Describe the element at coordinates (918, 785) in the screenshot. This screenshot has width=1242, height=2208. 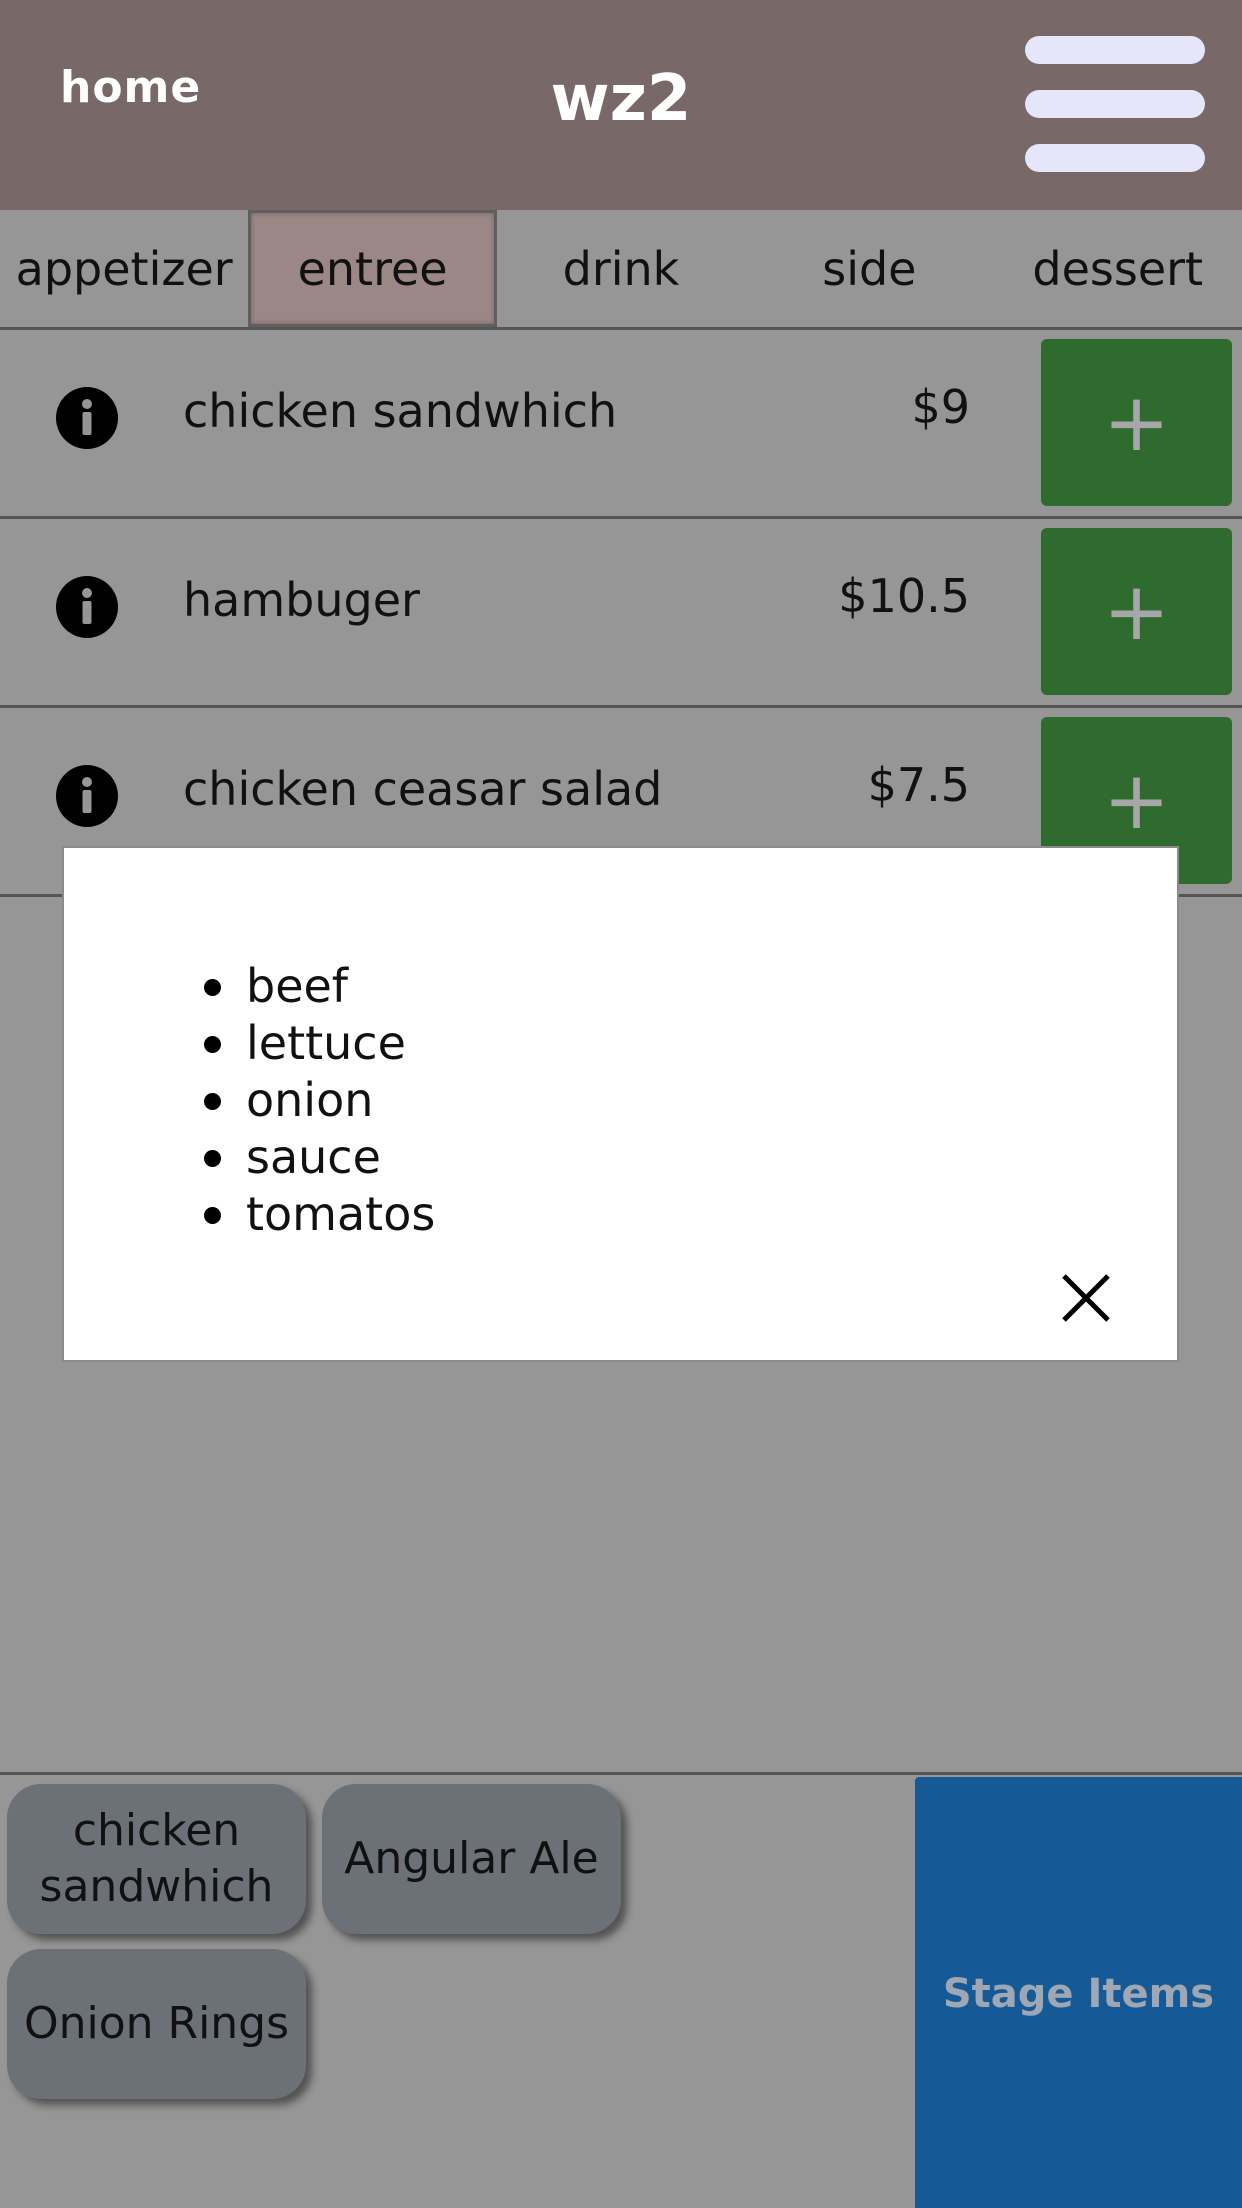
I see `menu-item-price: $7.5` at that location.